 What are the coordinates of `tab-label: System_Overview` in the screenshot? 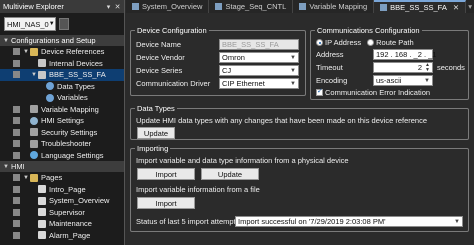 It's located at (172, 6).